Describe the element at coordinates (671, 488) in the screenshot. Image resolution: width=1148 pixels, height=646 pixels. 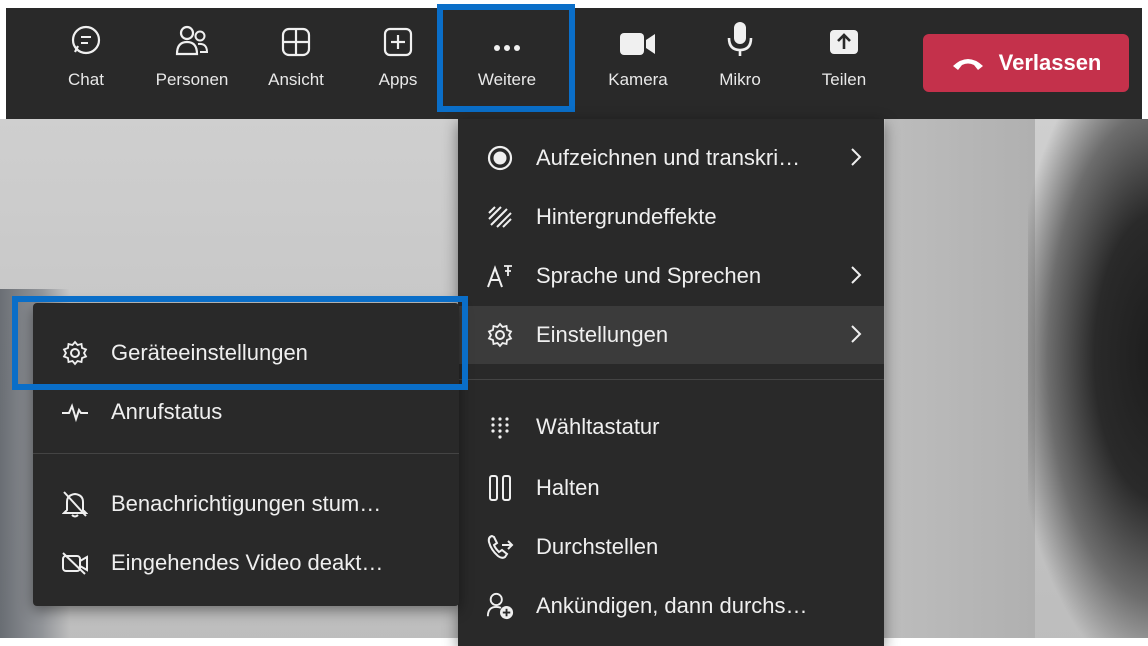
I see `menu-item-hold: Halten` at that location.